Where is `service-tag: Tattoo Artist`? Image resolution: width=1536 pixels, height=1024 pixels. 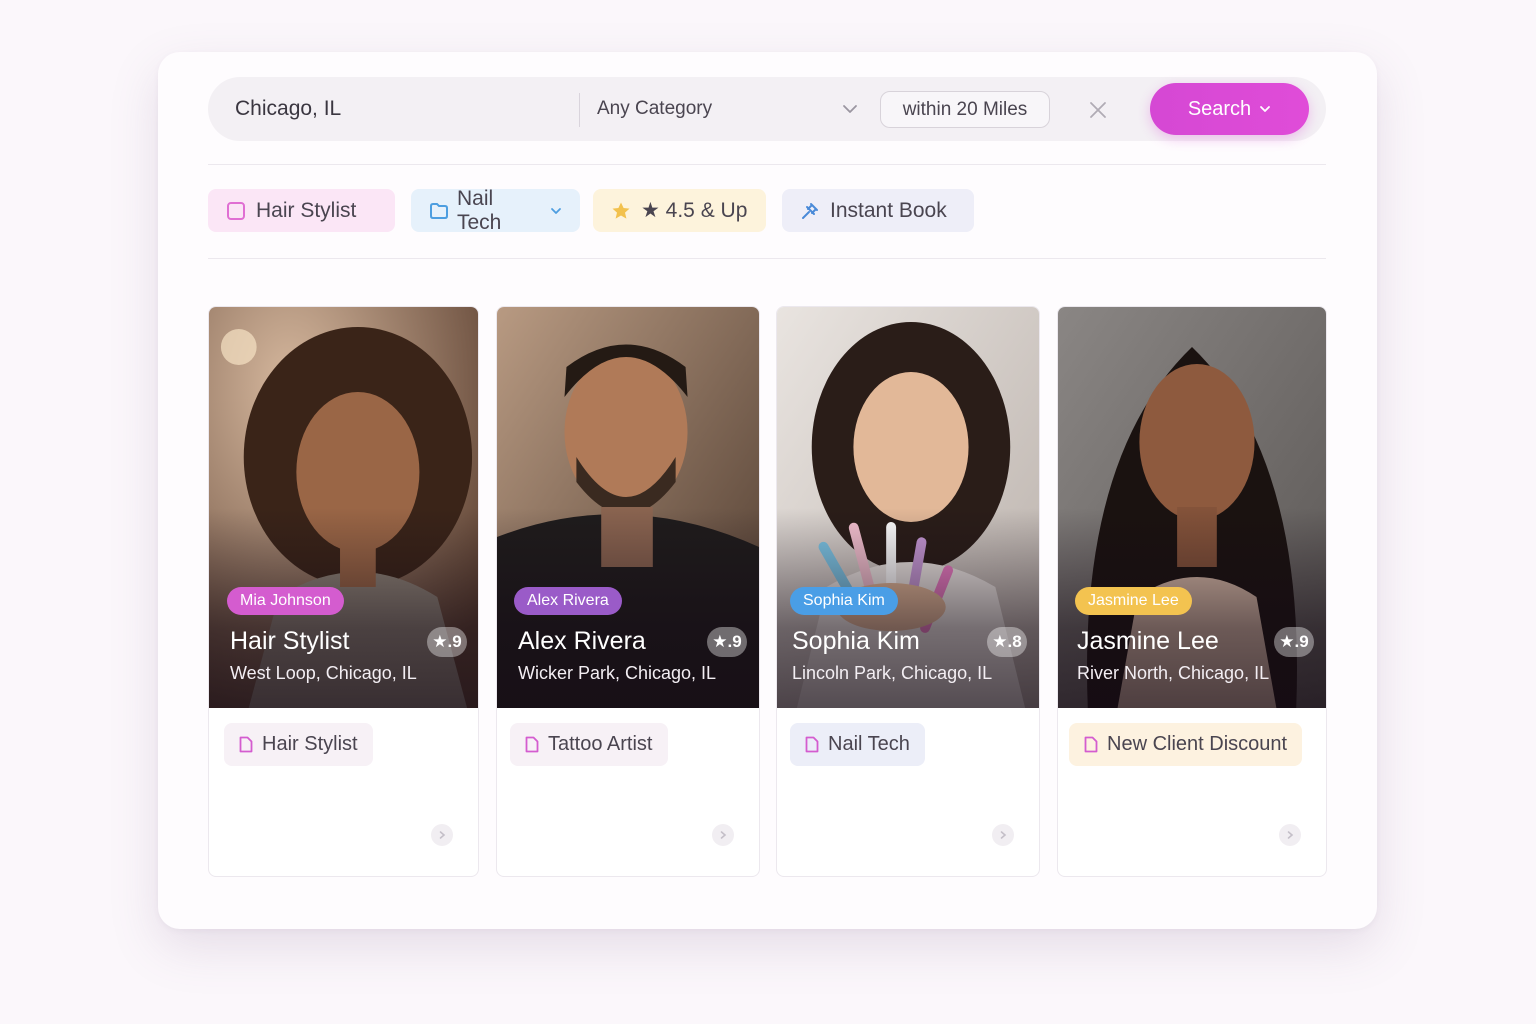
service-tag: Tattoo Artist is located at coordinates (589, 744).